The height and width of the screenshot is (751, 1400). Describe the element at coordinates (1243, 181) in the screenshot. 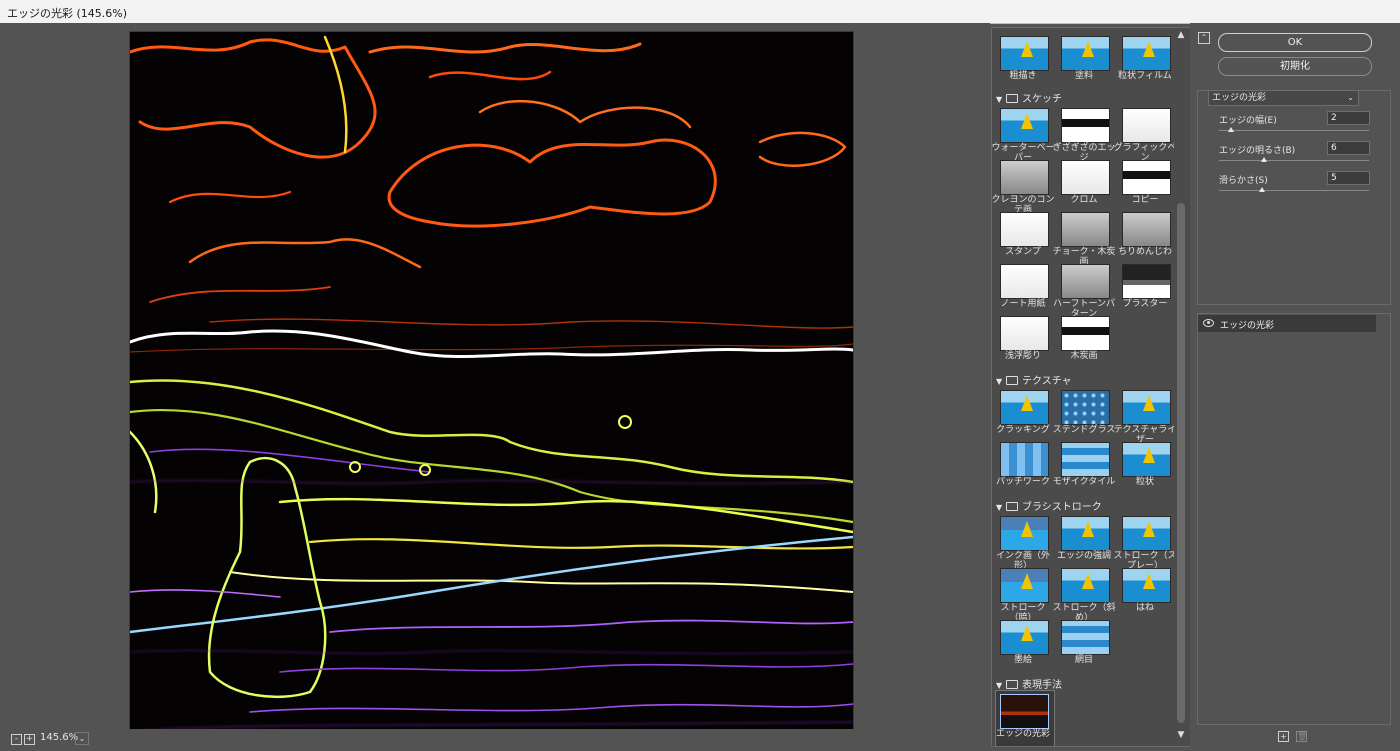

I see `param-label: 滑らかさ(S)` at that location.